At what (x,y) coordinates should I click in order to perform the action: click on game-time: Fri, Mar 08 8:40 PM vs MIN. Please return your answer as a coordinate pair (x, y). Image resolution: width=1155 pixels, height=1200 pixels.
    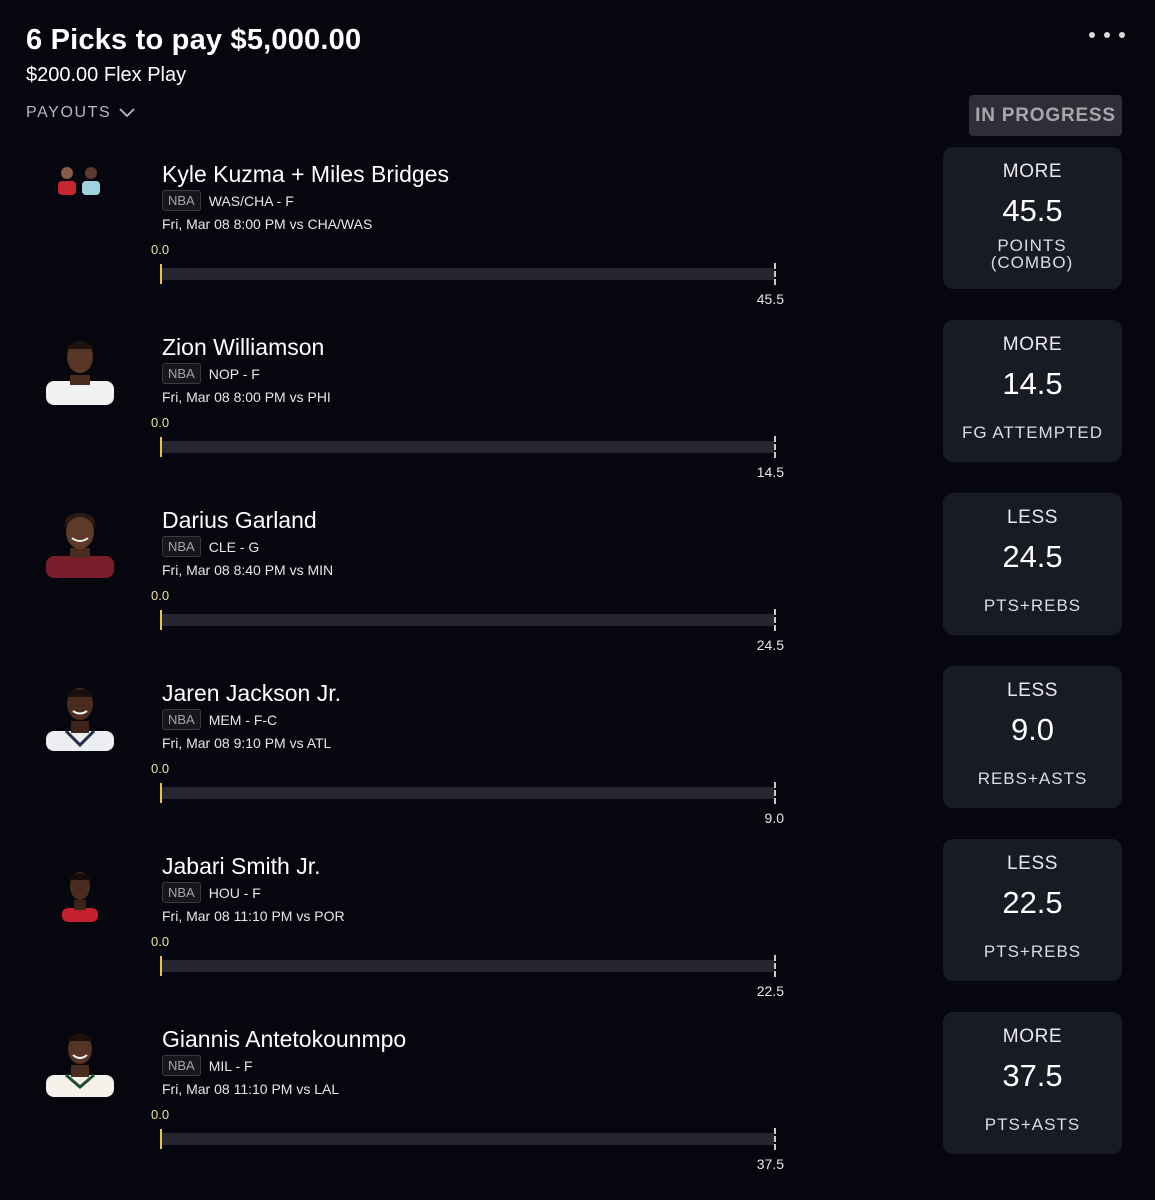
    Looking at the image, I should click on (248, 570).